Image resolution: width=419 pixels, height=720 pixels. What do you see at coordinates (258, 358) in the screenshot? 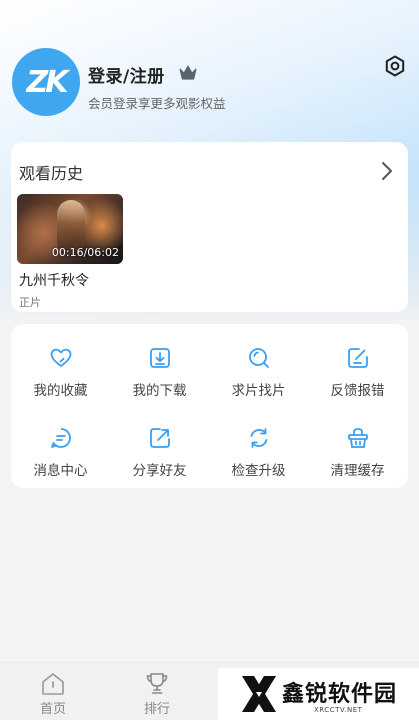
I see `search-icon` at bounding box center [258, 358].